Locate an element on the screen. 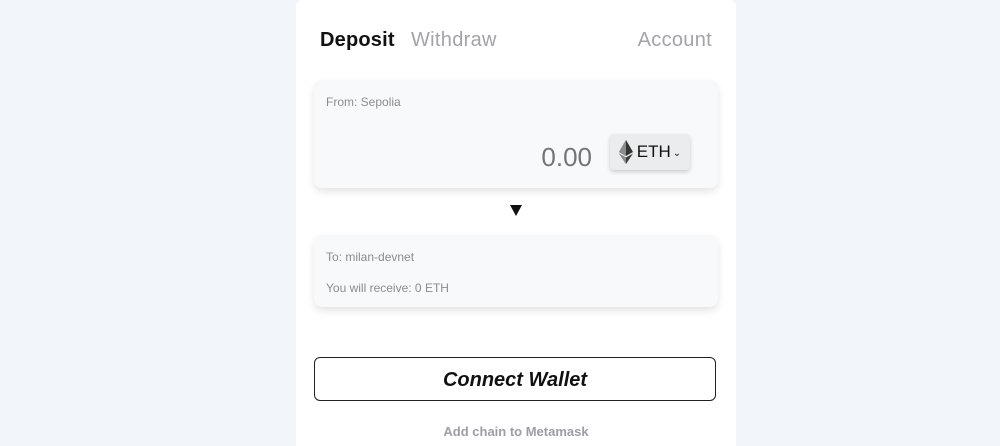  tab-deposit: Deposit is located at coordinates (357, 40).